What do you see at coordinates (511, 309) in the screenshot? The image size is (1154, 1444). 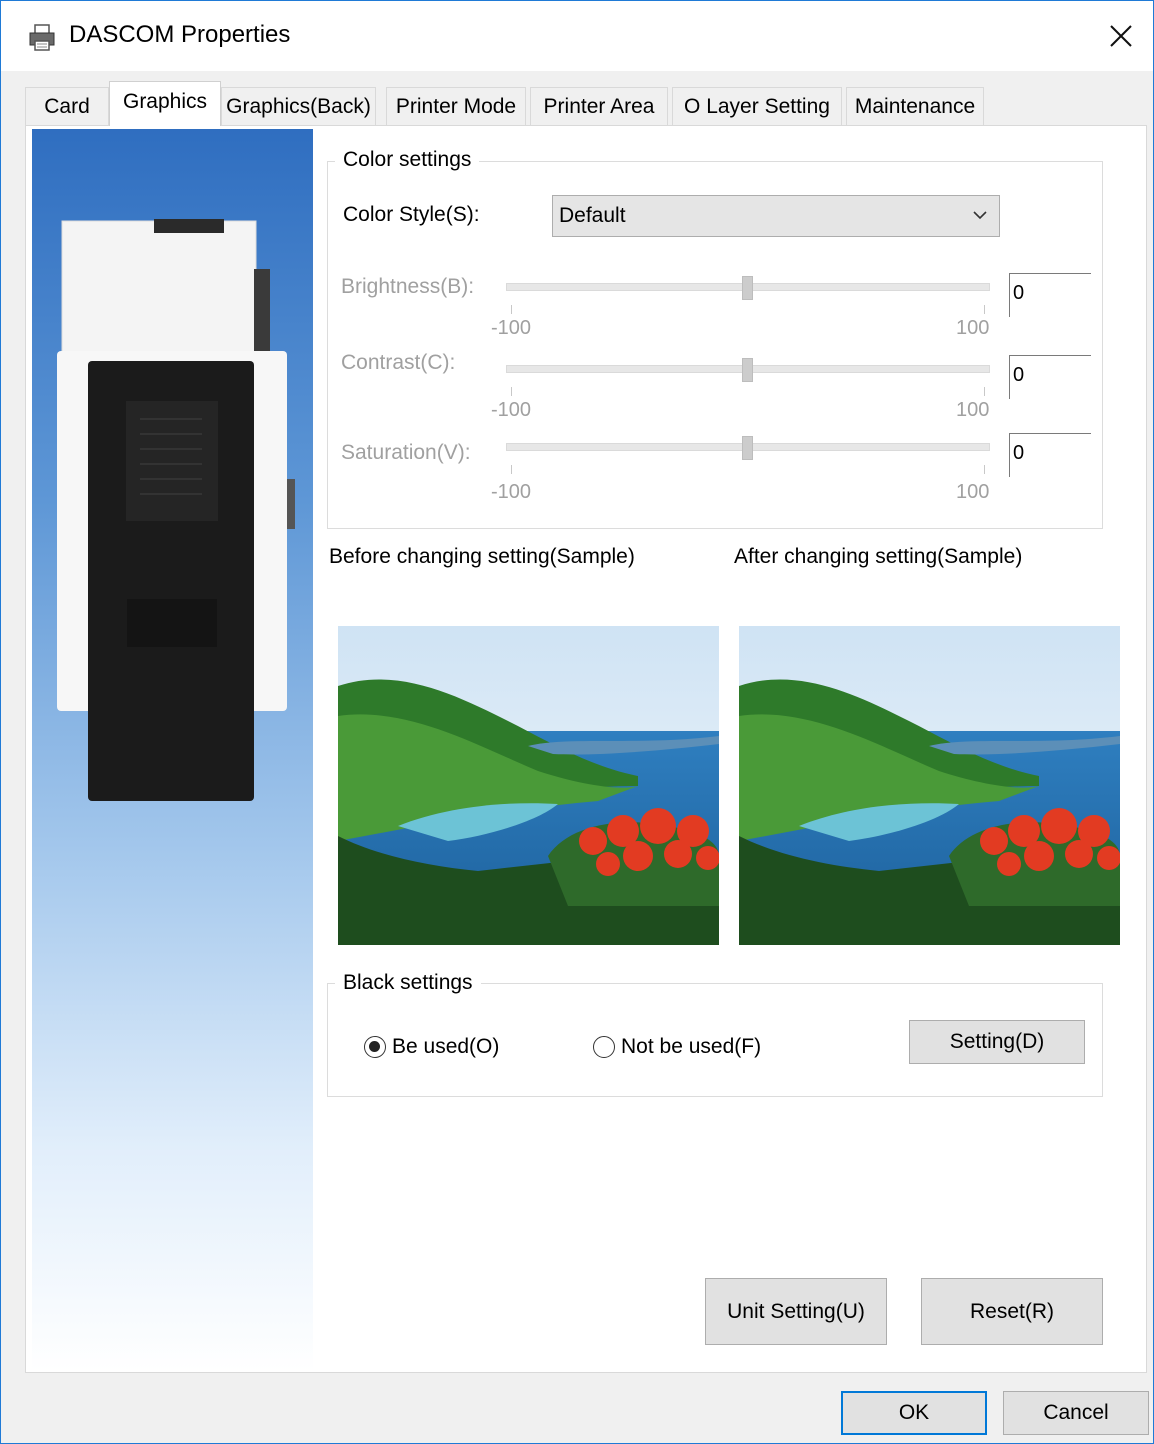 I see `brightness-tick-min` at bounding box center [511, 309].